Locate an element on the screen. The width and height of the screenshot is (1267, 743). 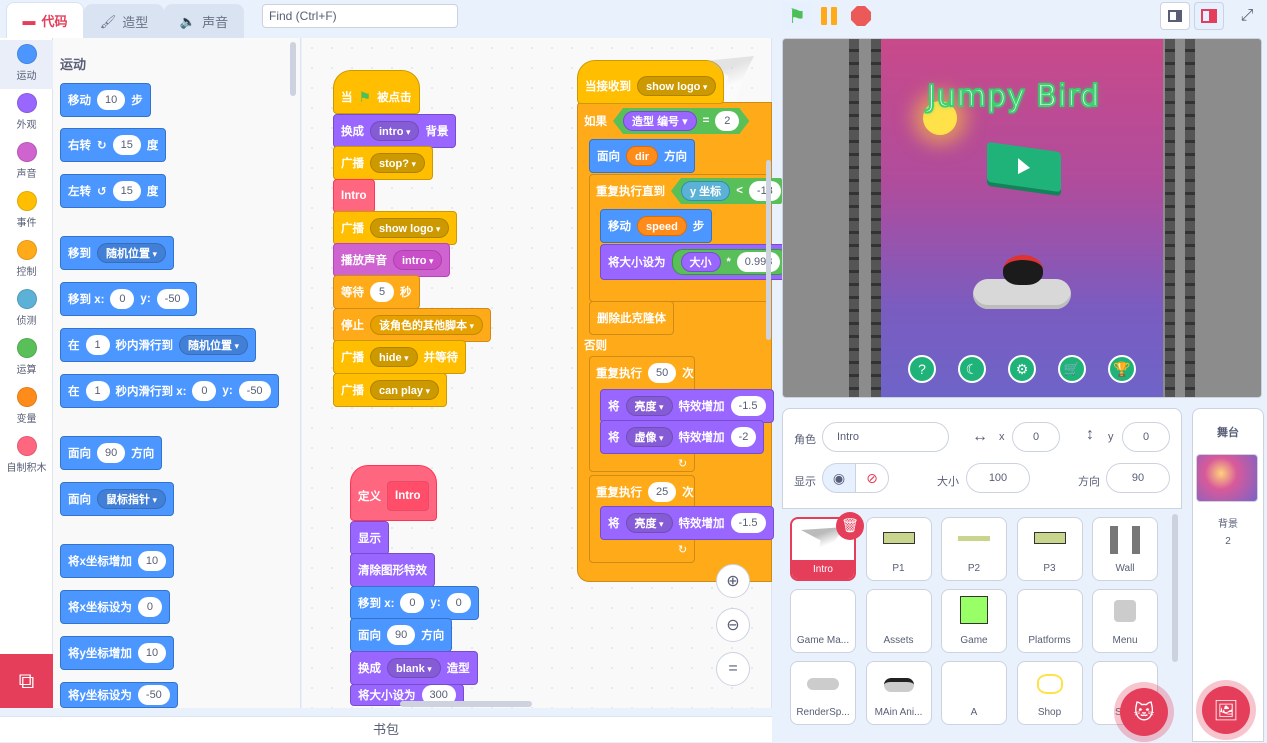
point-direction-block: 面向 90 方向 is located at coordinates (111, 453).